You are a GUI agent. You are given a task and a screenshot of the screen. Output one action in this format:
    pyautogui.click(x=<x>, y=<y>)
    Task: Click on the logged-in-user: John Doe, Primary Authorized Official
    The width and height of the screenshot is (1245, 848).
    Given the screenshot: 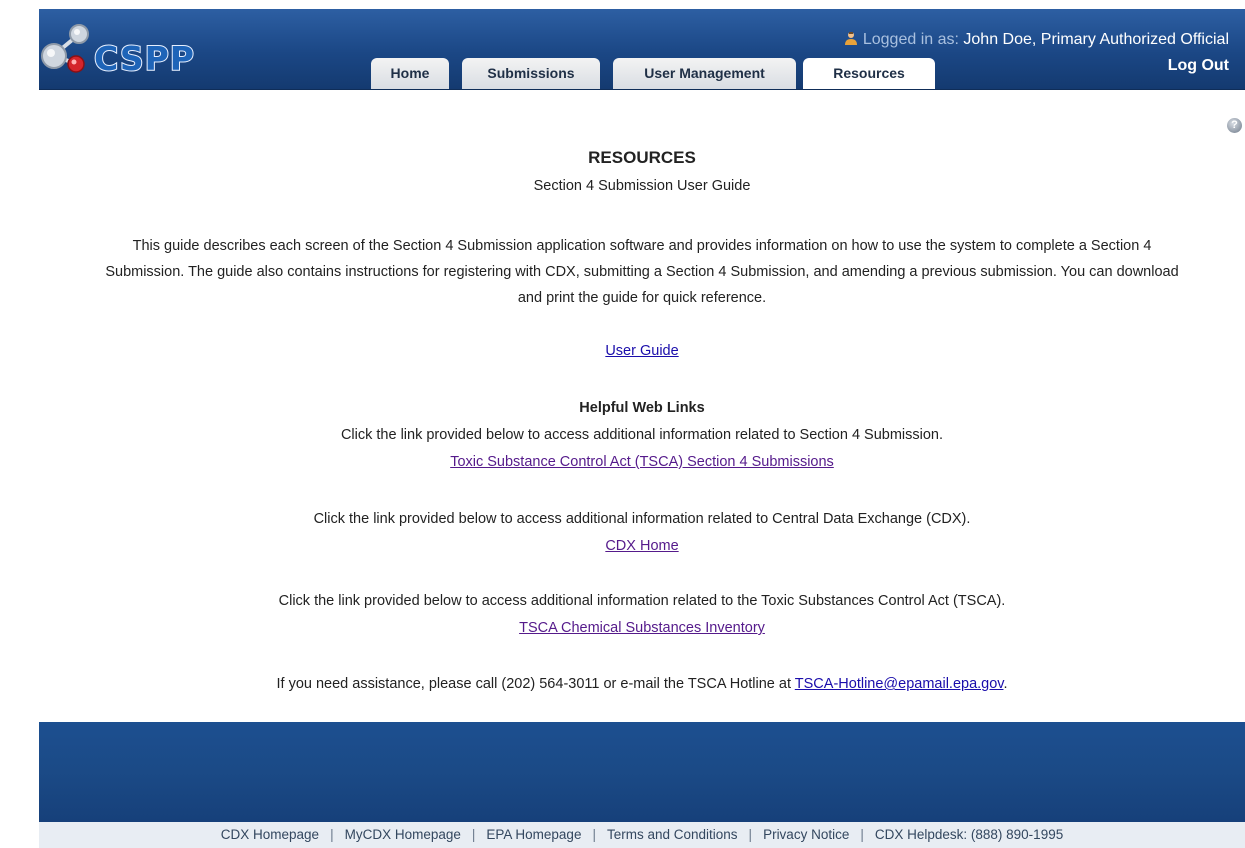 What is the action you would take?
    pyautogui.click(x=1096, y=39)
    